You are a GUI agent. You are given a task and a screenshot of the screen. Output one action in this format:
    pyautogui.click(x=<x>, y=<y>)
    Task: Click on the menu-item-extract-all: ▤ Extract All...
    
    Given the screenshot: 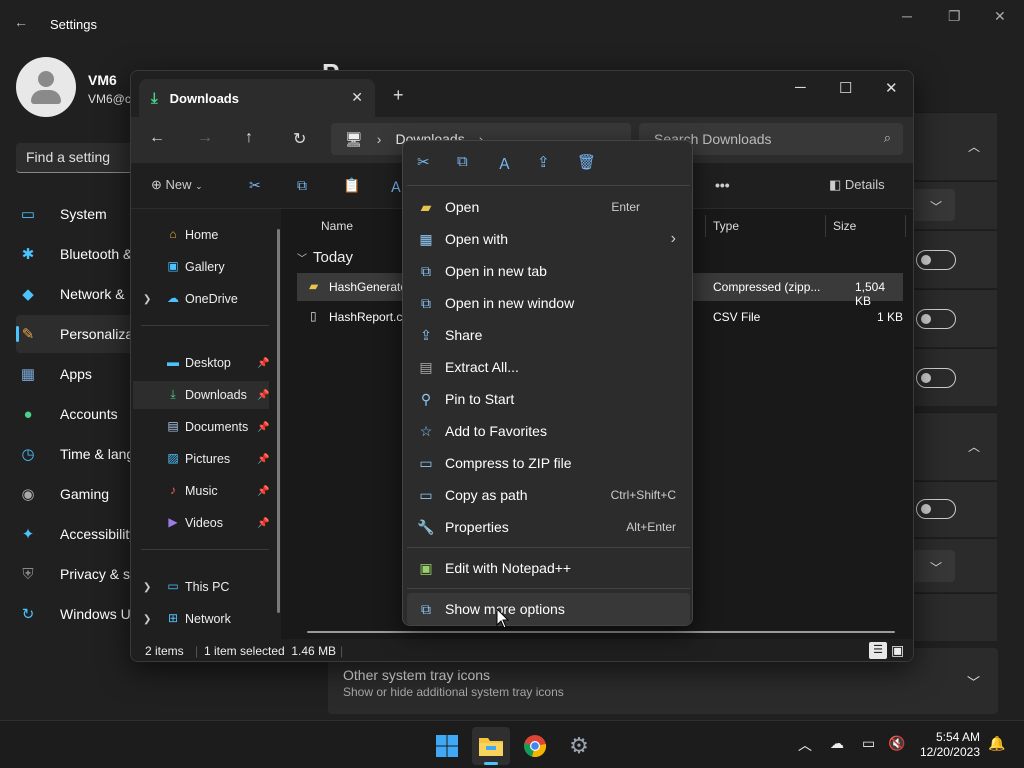 What is the action you would take?
    pyautogui.click(x=548, y=367)
    